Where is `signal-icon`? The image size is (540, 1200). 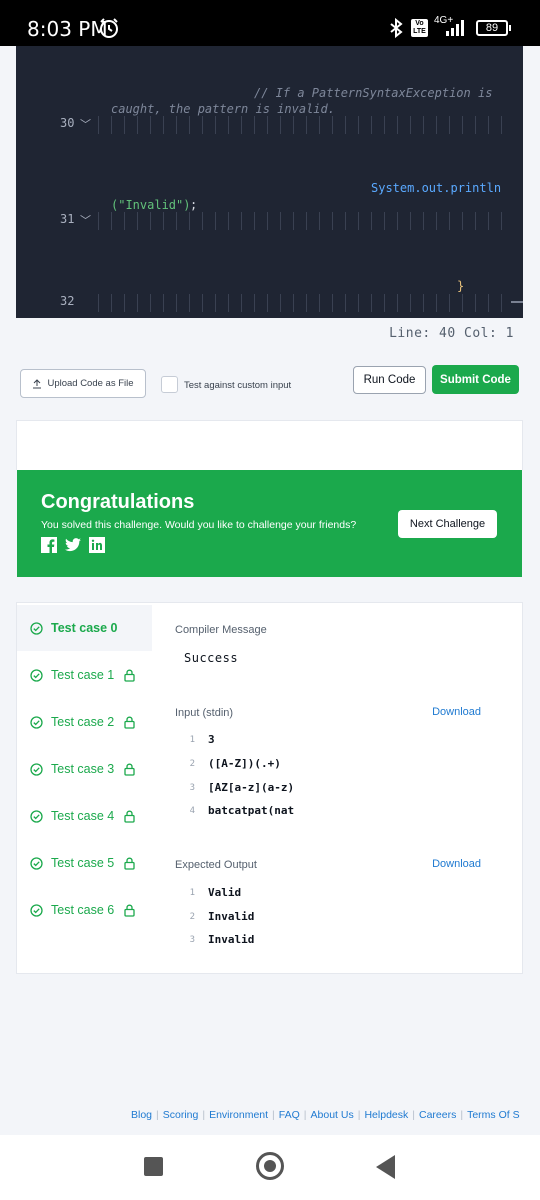
signal-icon is located at coordinates (455, 28).